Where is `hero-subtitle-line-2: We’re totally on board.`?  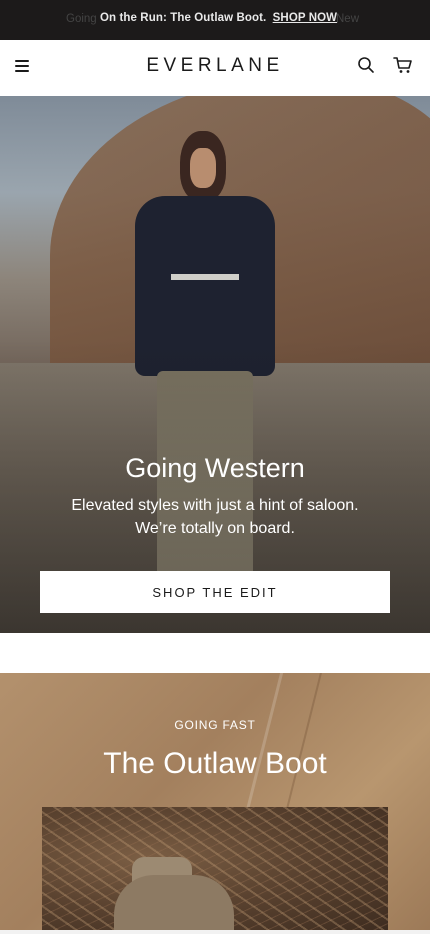 hero-subtitle-line-2: We’re totally on board. is located at coordinates (215, 528).